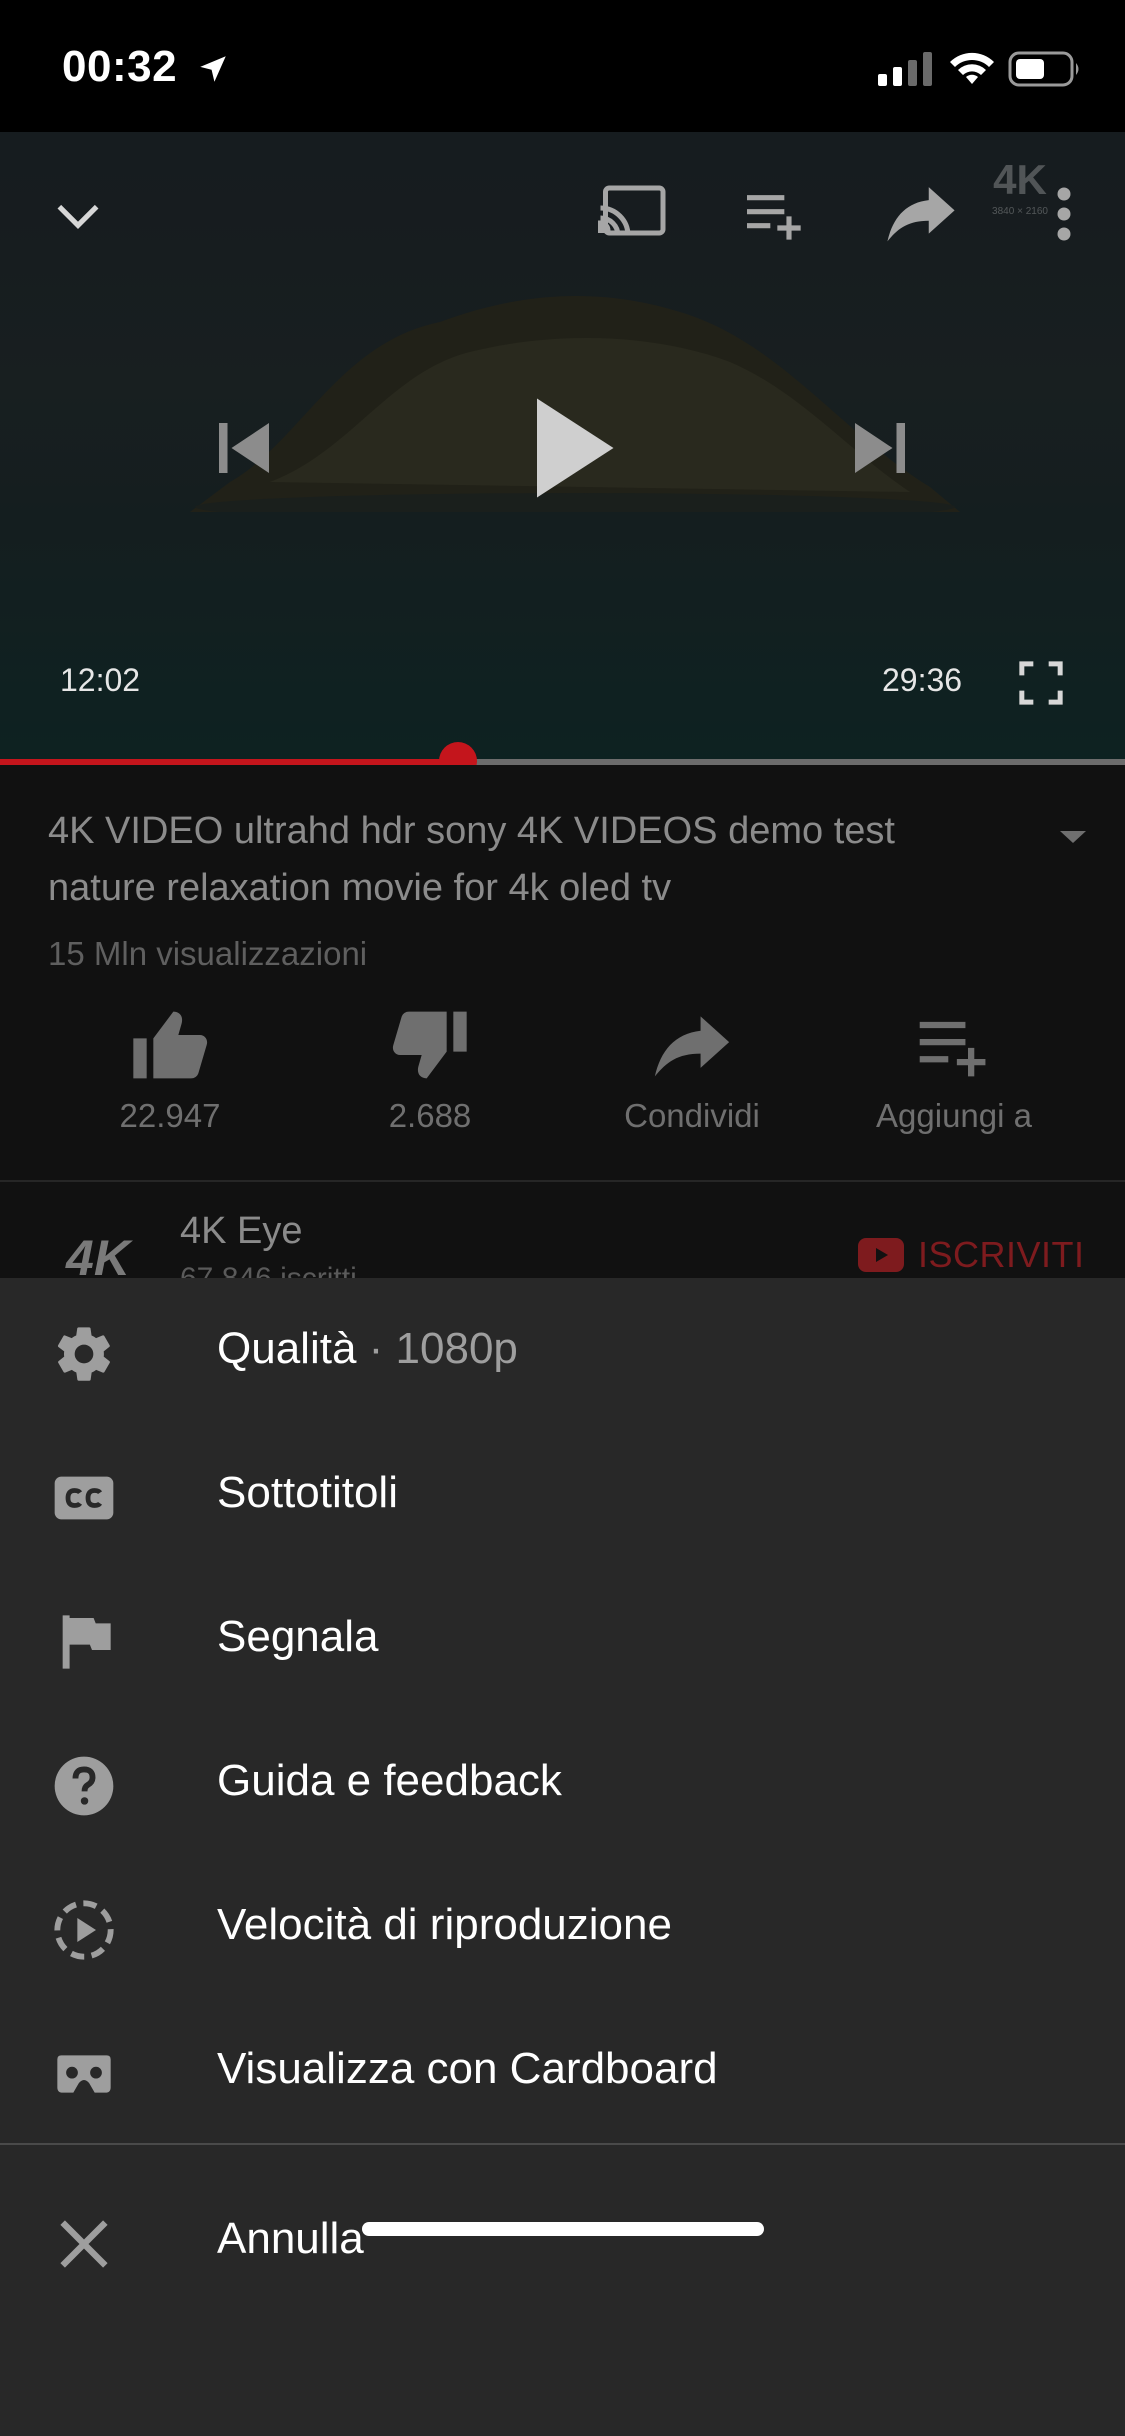 This screenshot has width=1125, height=2436. Describe the element at coordinates (86, 1642) in the screenshot. I see `flag-icon` at that location.